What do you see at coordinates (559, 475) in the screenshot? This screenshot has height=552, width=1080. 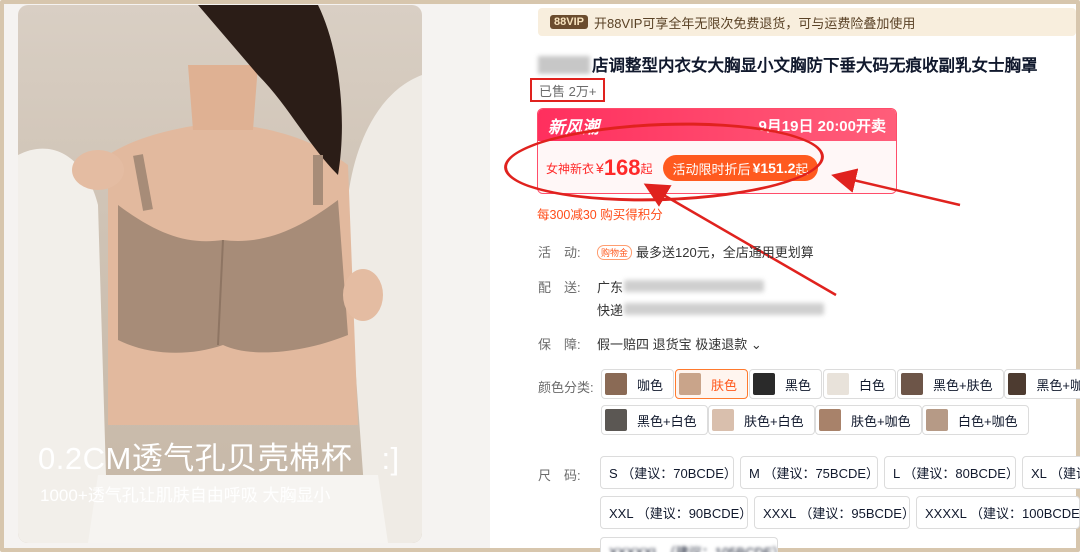 I see `size-label: 尺 码:` at bounding box center [559, 475].